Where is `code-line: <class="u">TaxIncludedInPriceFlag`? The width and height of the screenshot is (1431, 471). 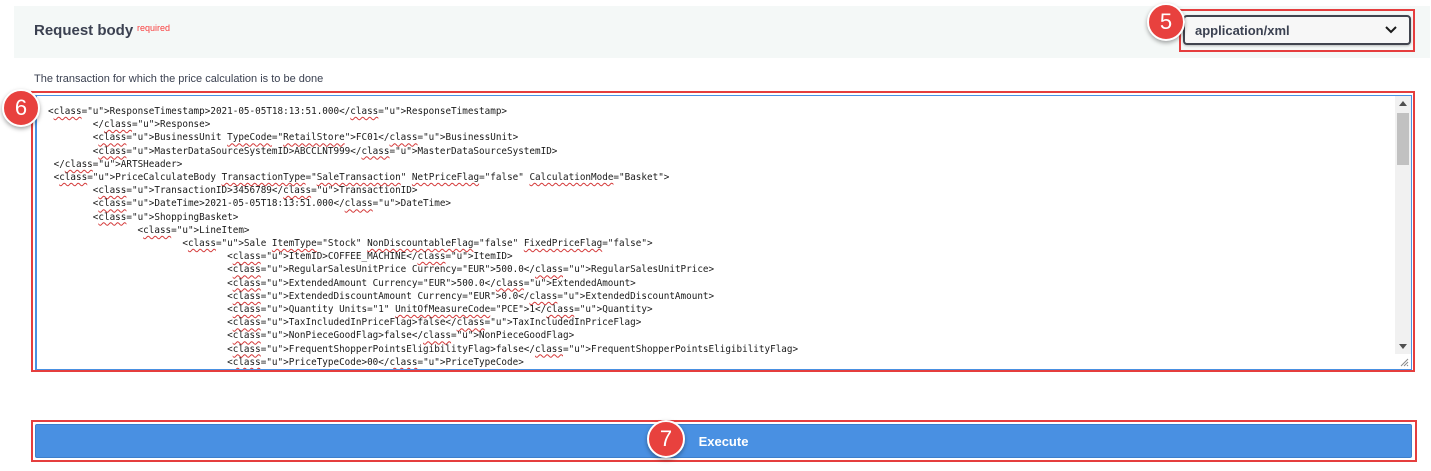 code-line: <class="u">TaxIncludedInPriceFlag is located at coordinates (230, 323).